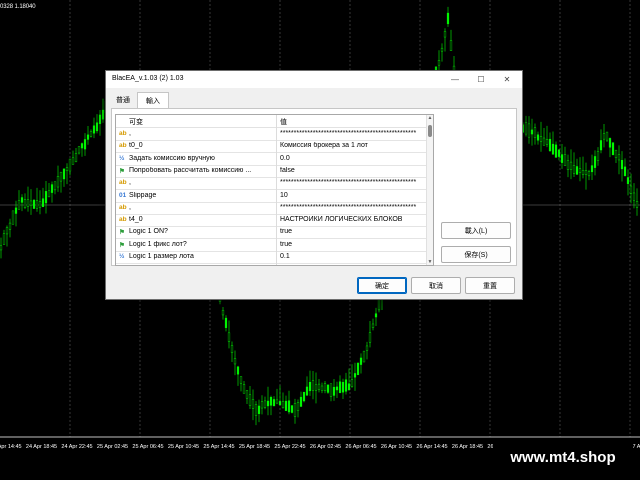  What do you see at coordinates (136, 122) in the screenshot?
I see `column-header-variable: 可变` at bounding box center [136, 122].